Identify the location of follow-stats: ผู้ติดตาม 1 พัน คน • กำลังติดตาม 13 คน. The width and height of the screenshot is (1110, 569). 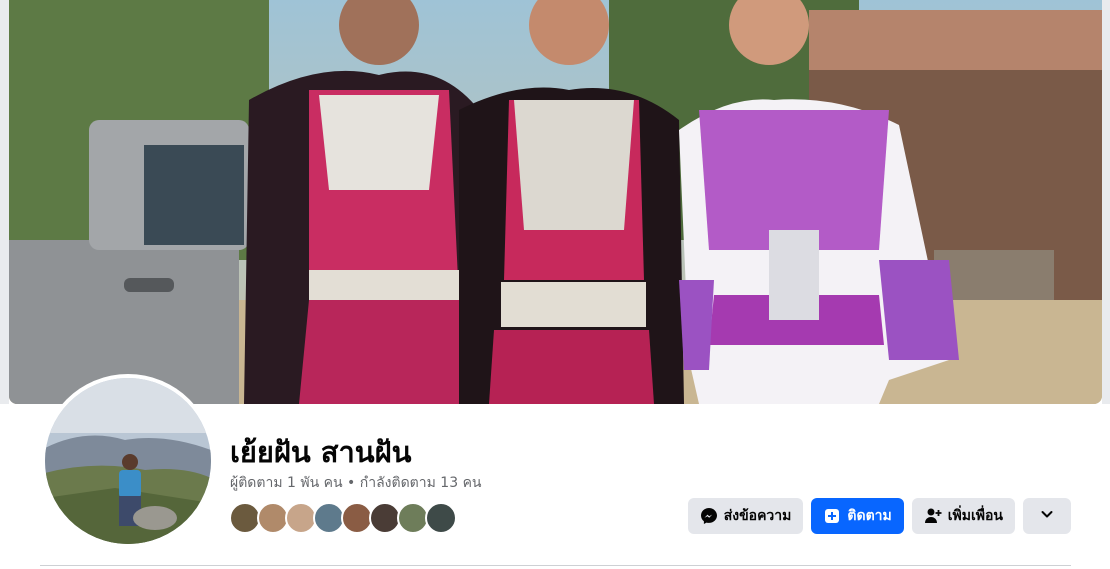
(356, 483).